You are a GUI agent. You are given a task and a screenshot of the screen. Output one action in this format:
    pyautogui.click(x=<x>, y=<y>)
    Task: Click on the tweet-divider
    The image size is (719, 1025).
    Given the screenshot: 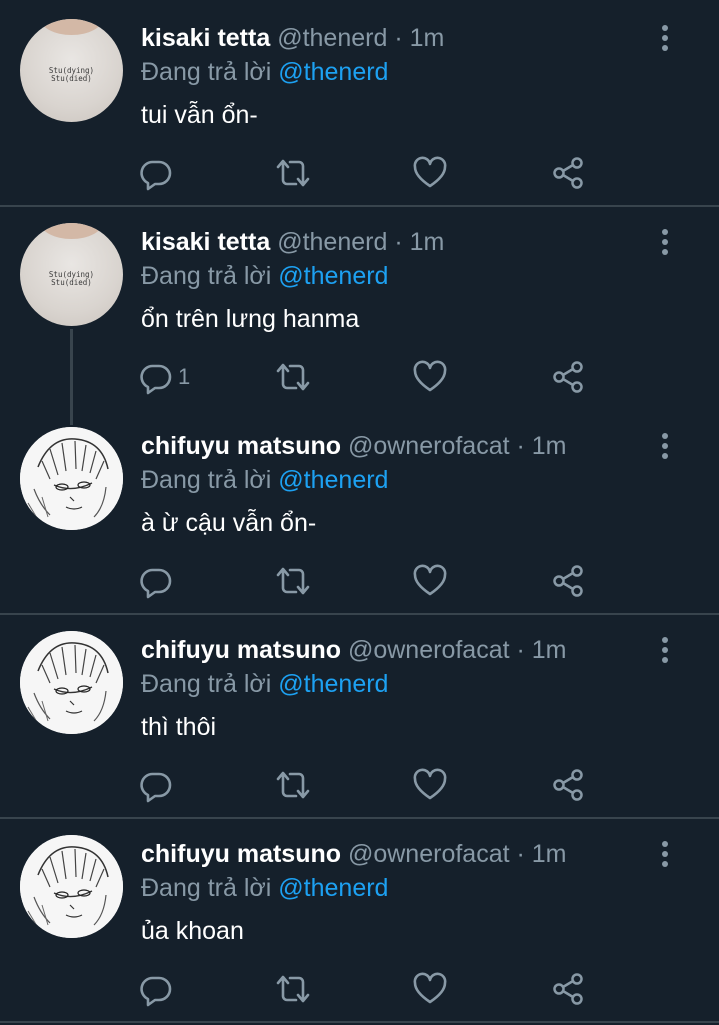 What is the action you would take?
    pyautogui.click(x=359, y=1022)
    